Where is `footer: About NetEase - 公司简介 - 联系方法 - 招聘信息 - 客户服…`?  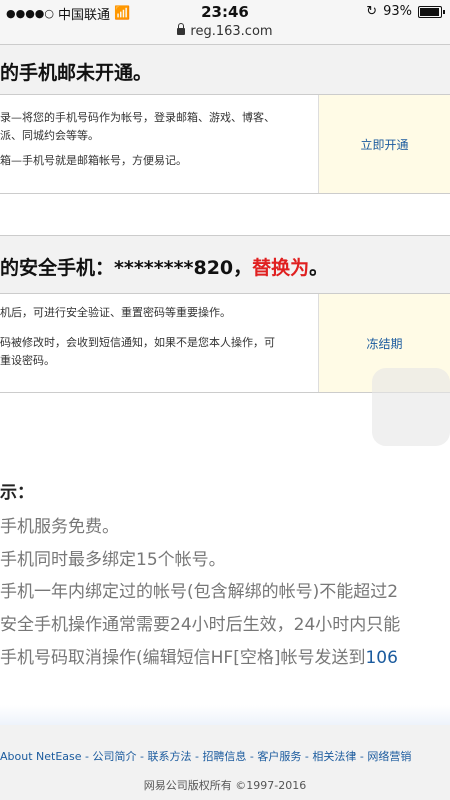
footer: About NetEase - 公司简介 - 联系方法 - 招聘信息 - 客户服… is located at coordinates (225, 752).